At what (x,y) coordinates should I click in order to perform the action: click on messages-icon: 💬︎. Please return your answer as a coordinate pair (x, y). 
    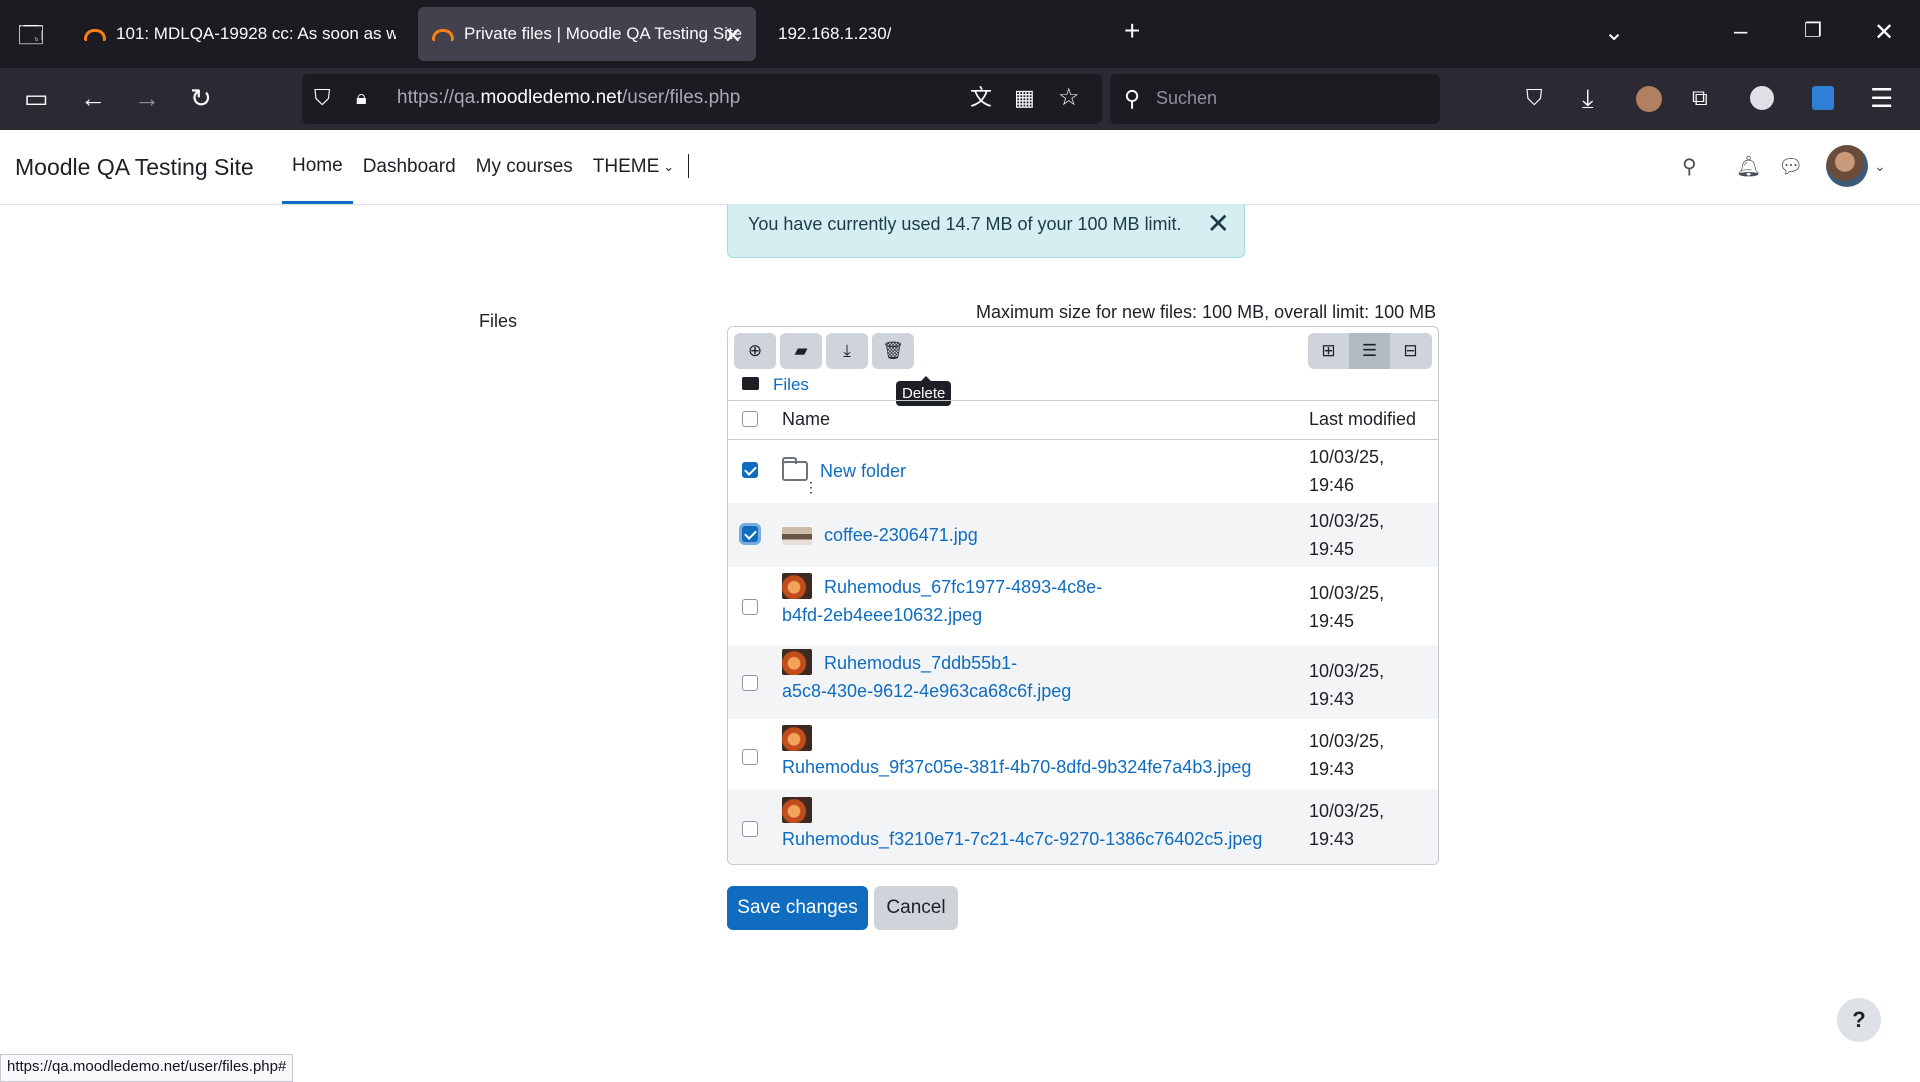
    Looking at the image, I should click on (1790, 166).